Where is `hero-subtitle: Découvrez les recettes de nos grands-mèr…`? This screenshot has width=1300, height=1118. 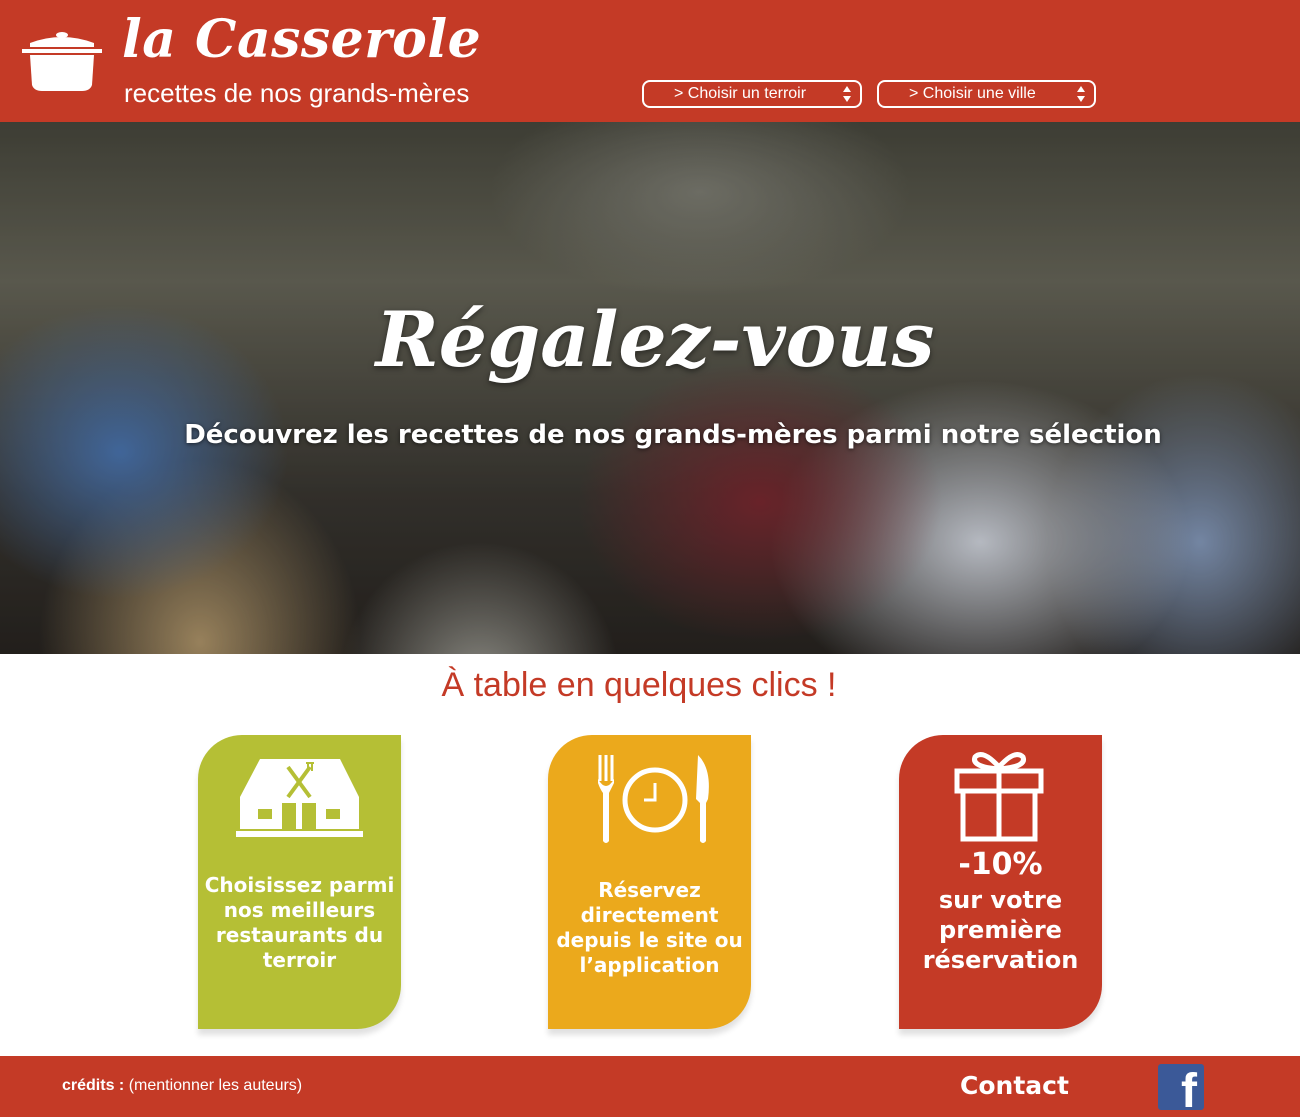 hero-subtitle: Découvrez les recettes de nos grands-mèr… is located at coordinates (673, 435).